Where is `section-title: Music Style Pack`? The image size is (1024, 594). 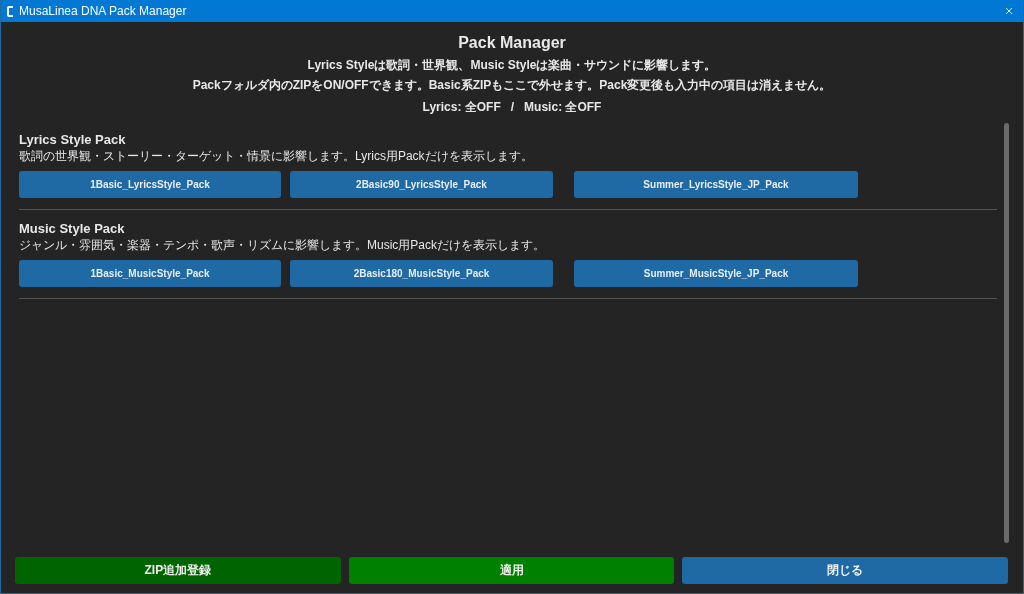 section-title: Music Style Pack is located at coordinates (72, 229).